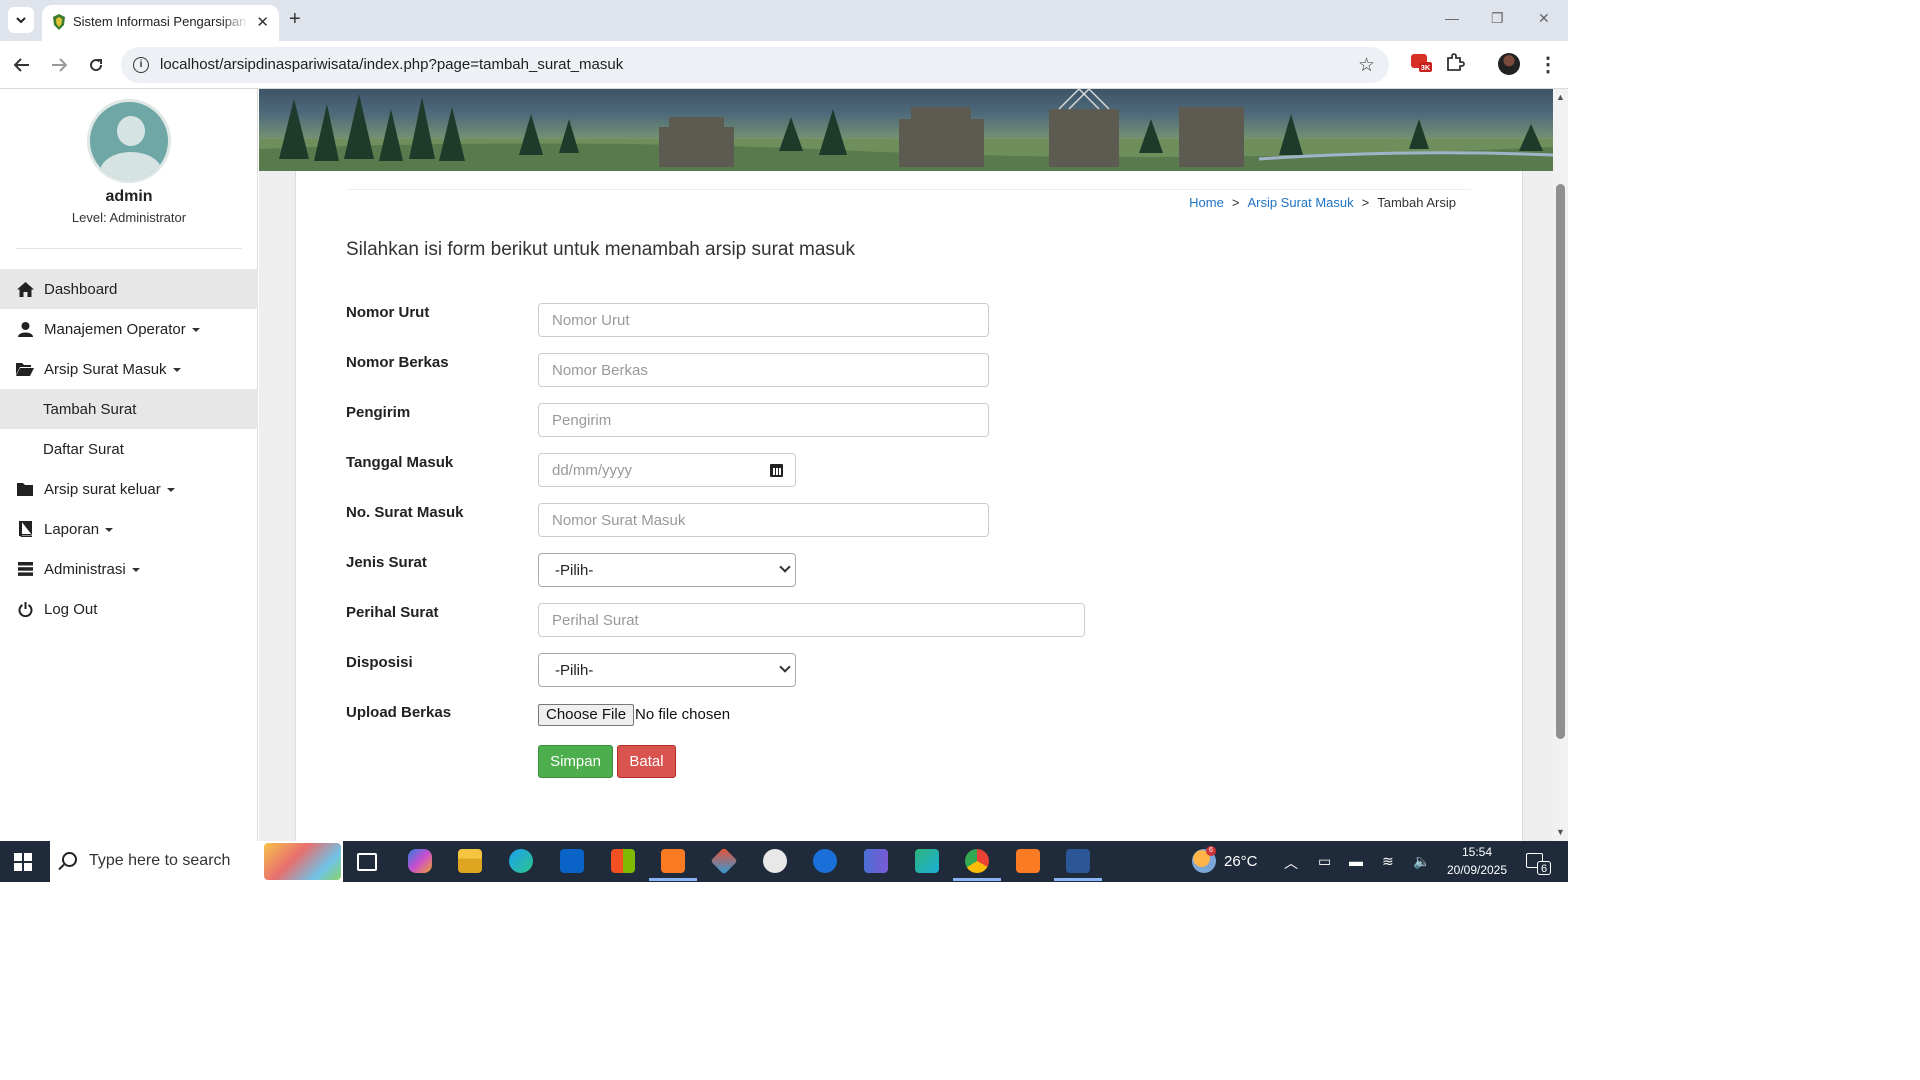 Image resolution: width=1920 pixels, height=1080 pixels. I want to click on search-placeholder: Type here to search, so click(160, 860).